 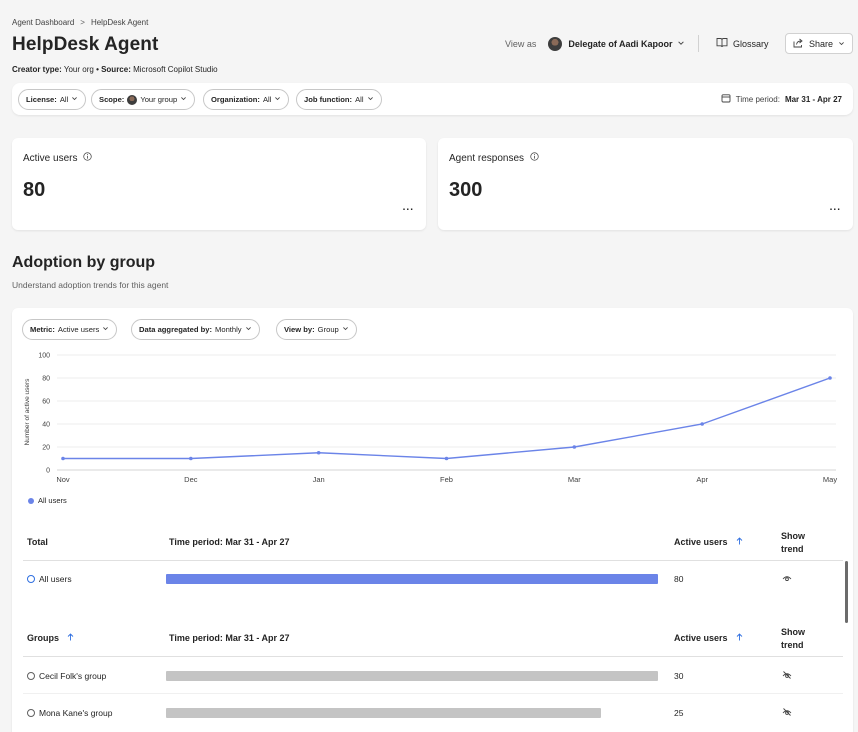 What do you see at coordinates (41, 99) in the screenshot?
I see `license-filter-label: License:` at bounding box center [41, 99].